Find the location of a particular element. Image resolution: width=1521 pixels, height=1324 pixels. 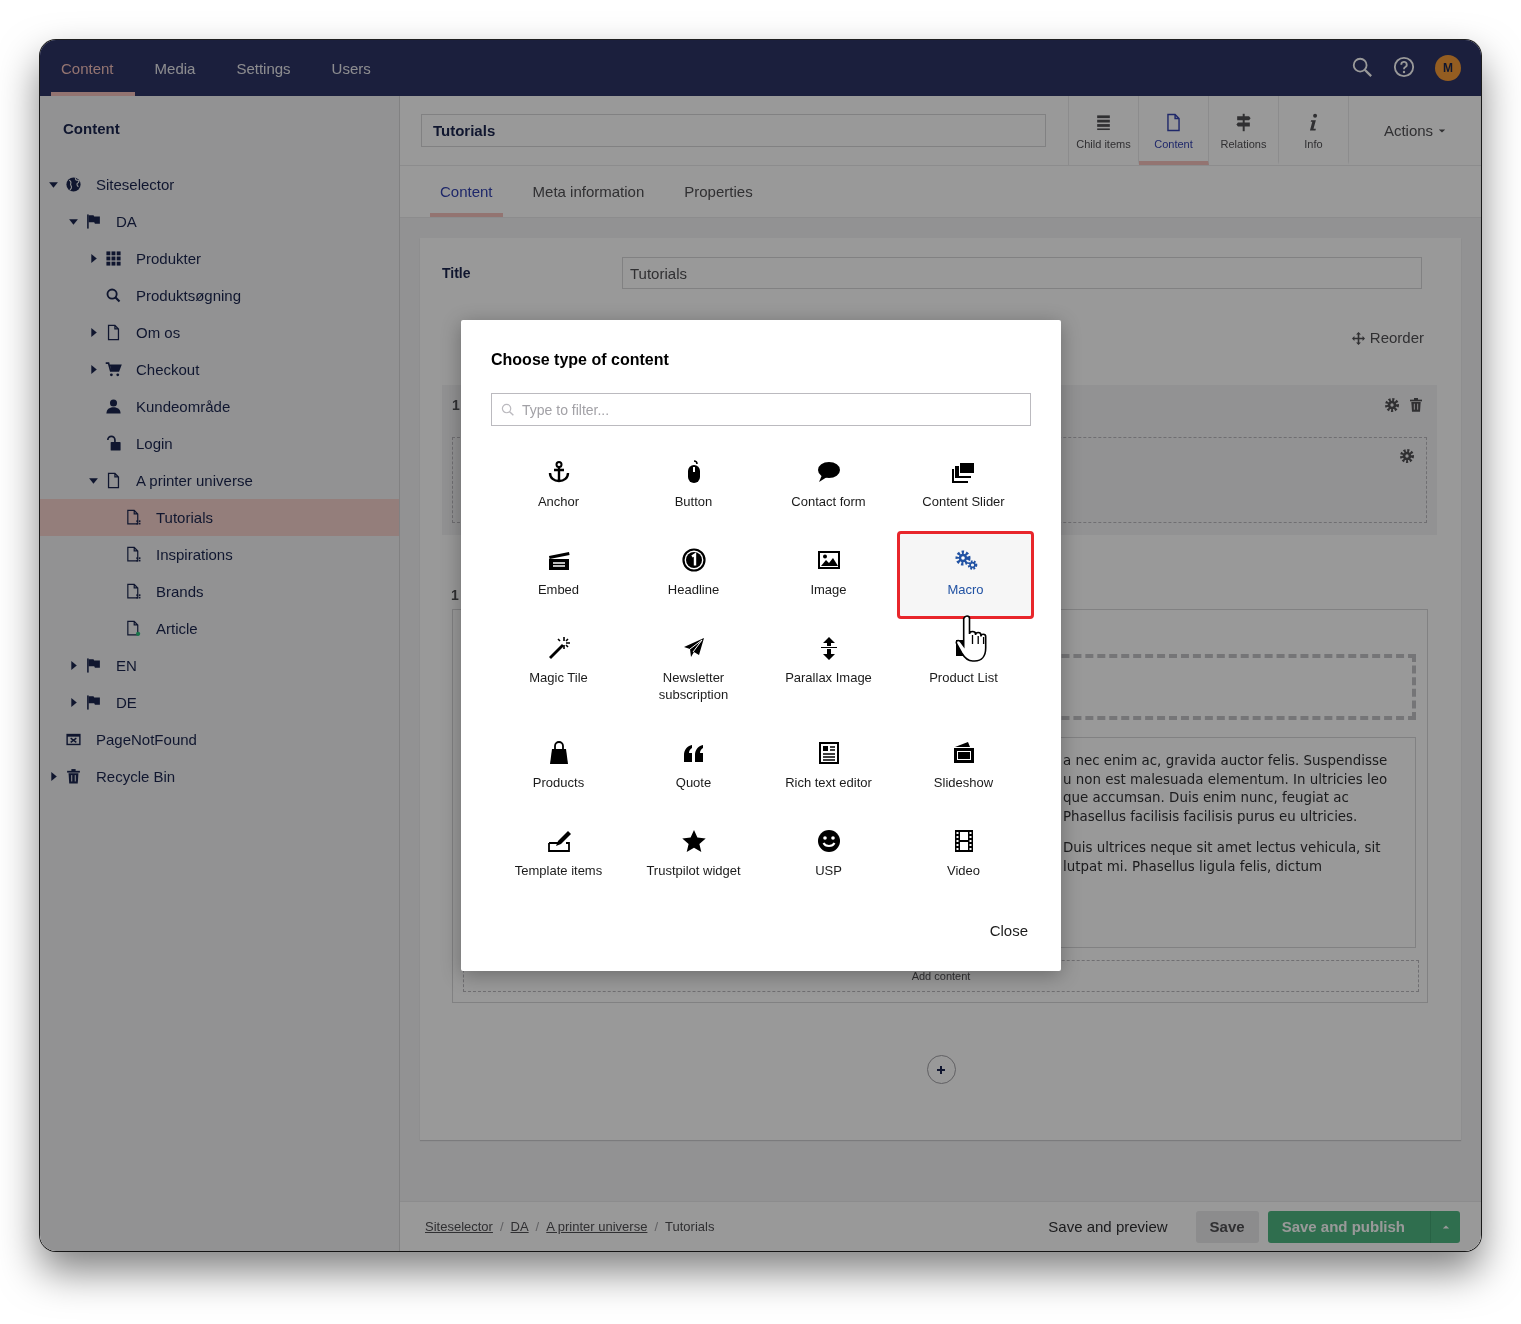

slideshow-icon is located at coordinates (963, 753).